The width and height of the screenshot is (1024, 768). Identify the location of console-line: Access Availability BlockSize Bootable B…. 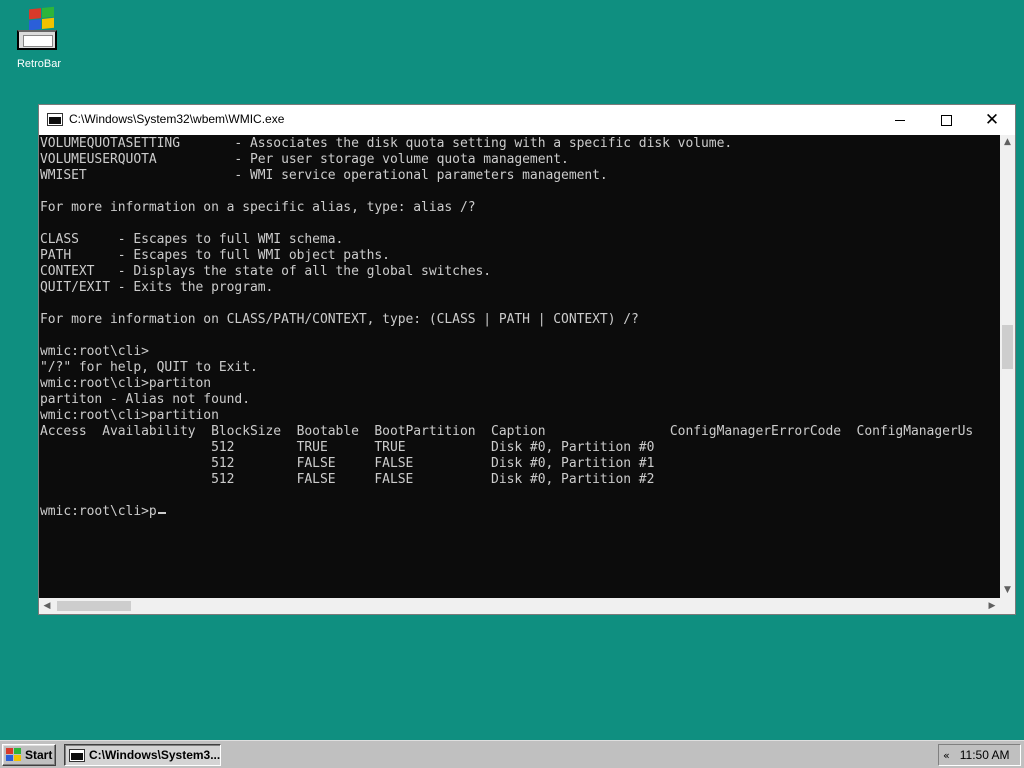
(507, 431).